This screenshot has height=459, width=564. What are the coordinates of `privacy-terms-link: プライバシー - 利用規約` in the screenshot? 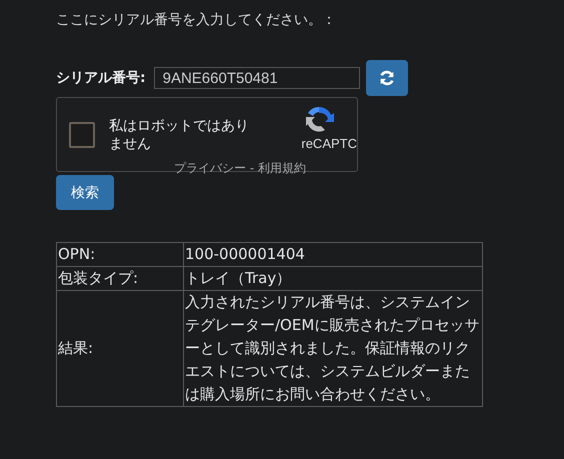 It's located at (240, 168).